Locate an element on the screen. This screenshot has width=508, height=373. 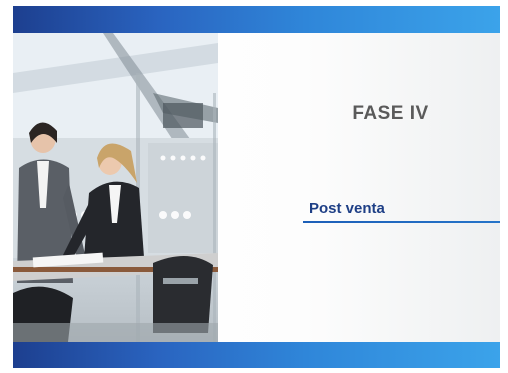
slide-subtitle: Post venta is located at coordinates (347, 208).